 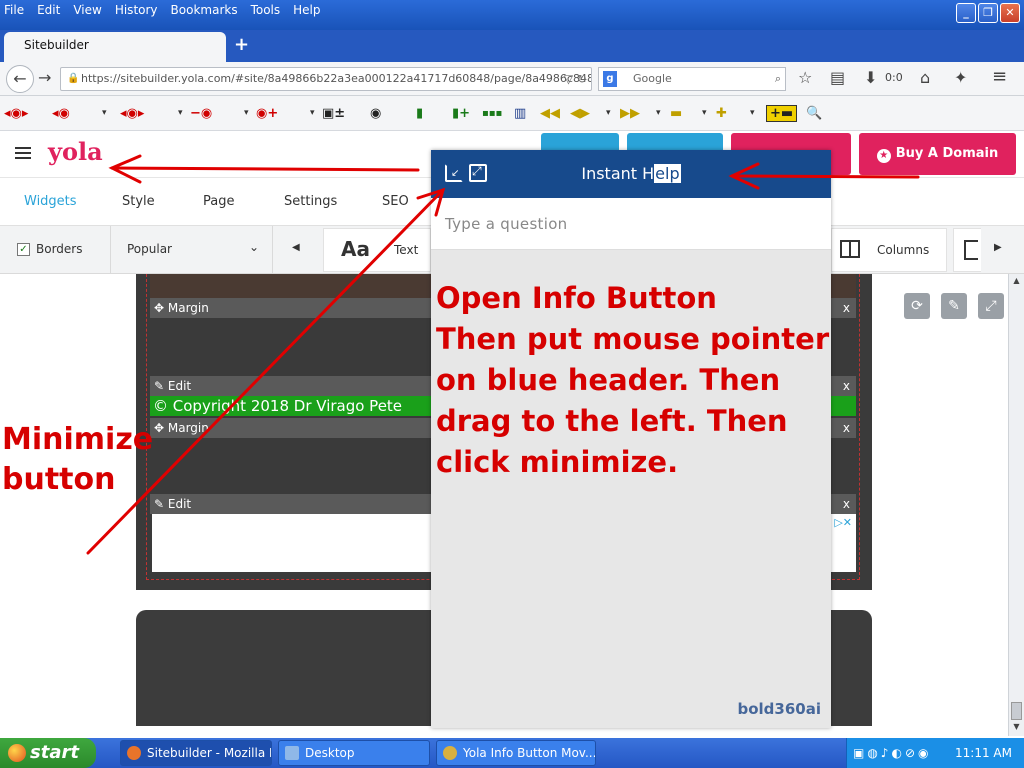 I want to click on toolbar-plus-icon: ✚, so click(x=721, y=113).